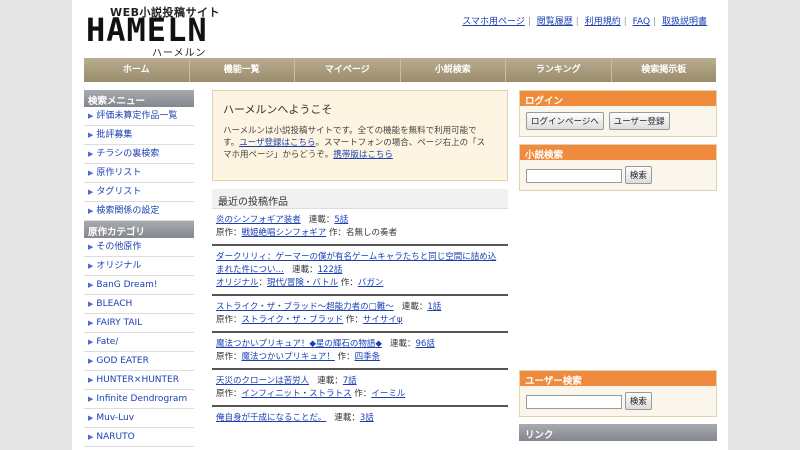 Image resolution: width=800 pixels, height=450 pixels. I want to click on mobile-link: 携帯版はこちら, so click(363, 155).